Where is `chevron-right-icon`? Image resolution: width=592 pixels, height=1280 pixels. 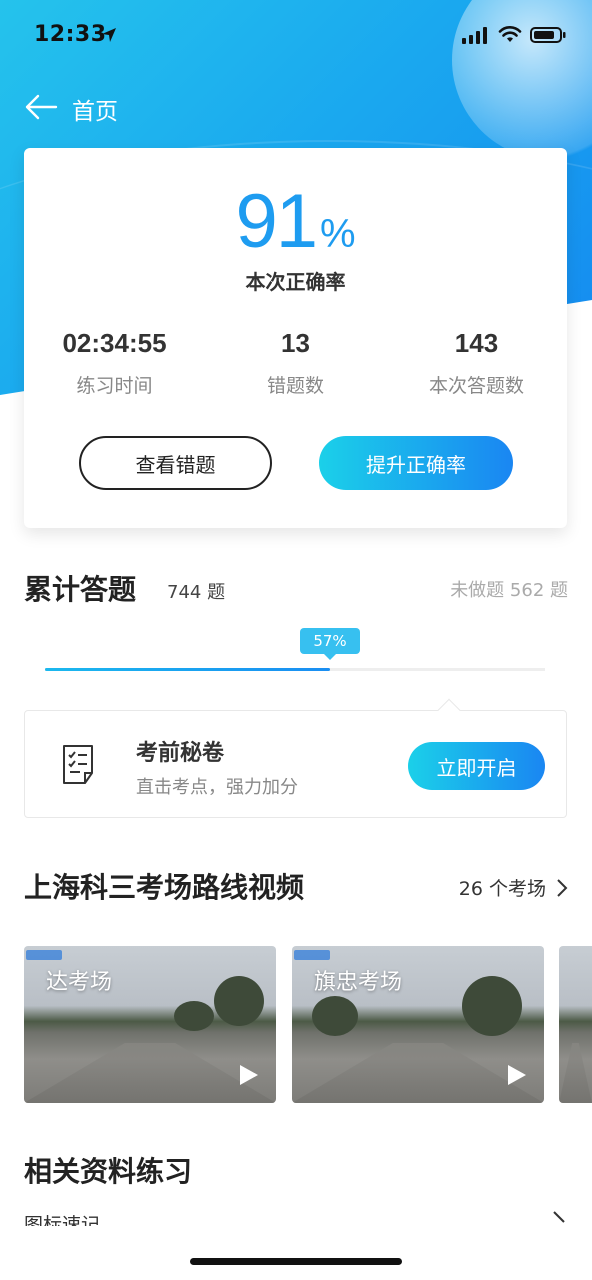
chevron-right-icon is located at coordinates (562, 887).